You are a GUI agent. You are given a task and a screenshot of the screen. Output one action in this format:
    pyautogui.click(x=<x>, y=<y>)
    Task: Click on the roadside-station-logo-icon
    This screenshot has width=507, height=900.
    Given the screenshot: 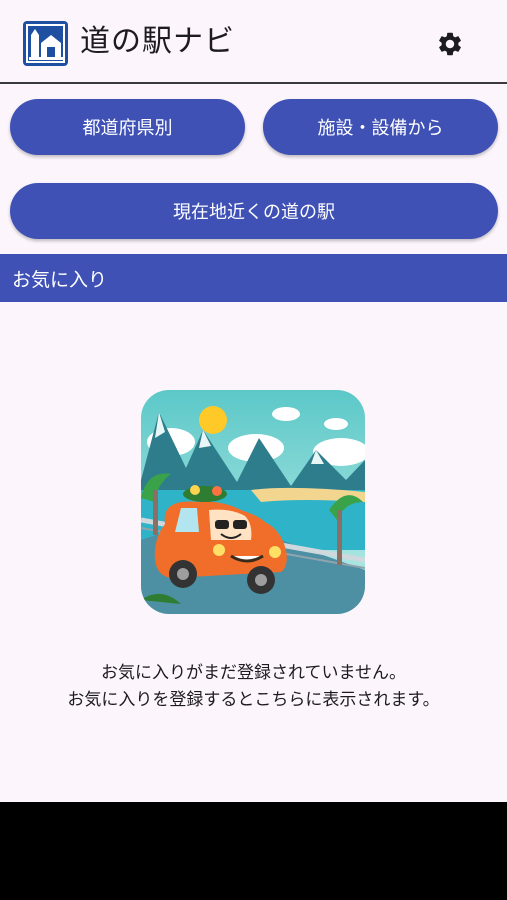 What is the action you would take?
    pyautogui.click(x=45, y=43)
    